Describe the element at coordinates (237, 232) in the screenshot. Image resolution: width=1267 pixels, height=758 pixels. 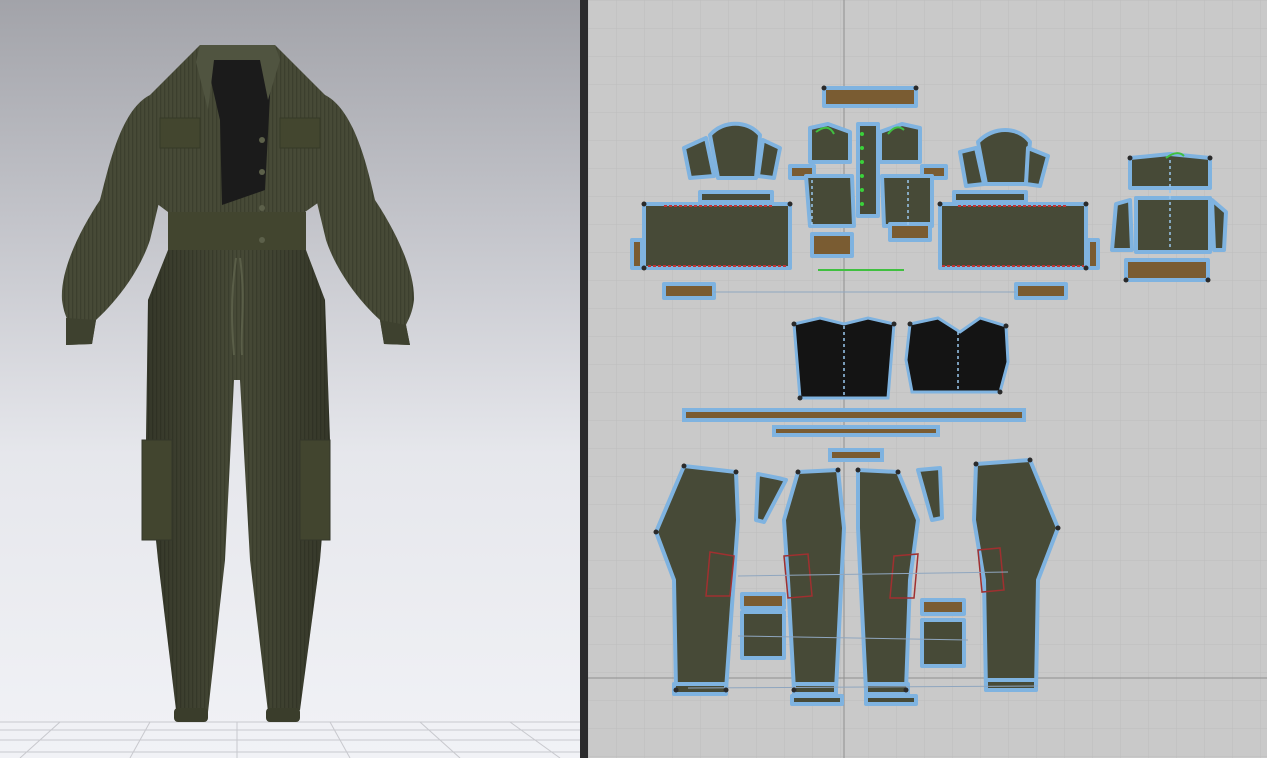
I see `waistband` at that location.